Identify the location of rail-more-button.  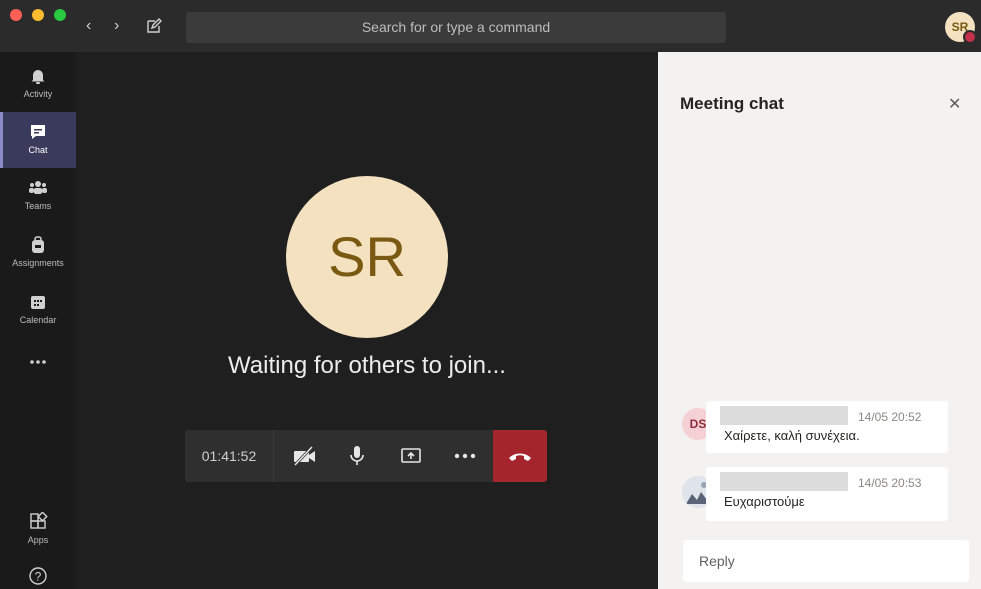
(38, 362).